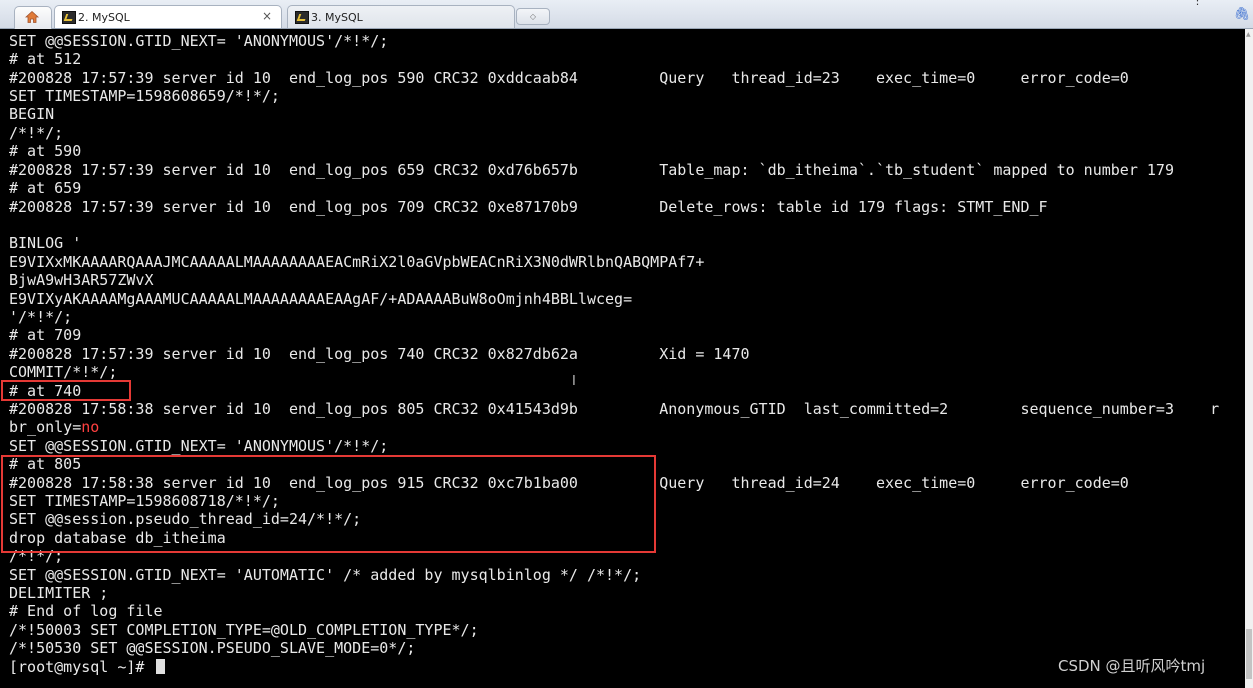 The image size is (1253, 688). I want to click on scrollbar-thumb, so click(1249, 654).